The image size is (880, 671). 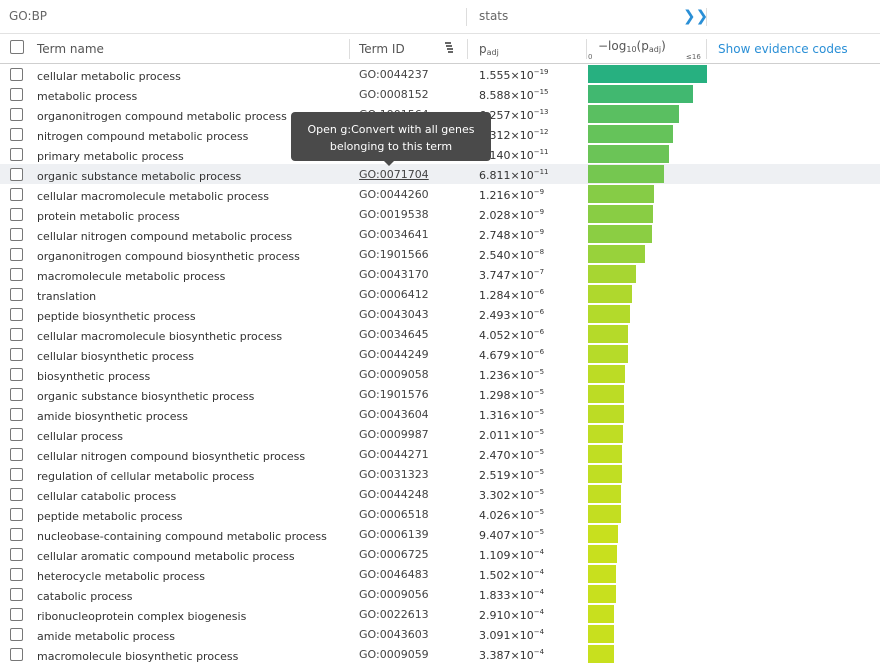 I want to click on show-evidence-codes-link: Show evidence codes, so click(x=783, y=49).